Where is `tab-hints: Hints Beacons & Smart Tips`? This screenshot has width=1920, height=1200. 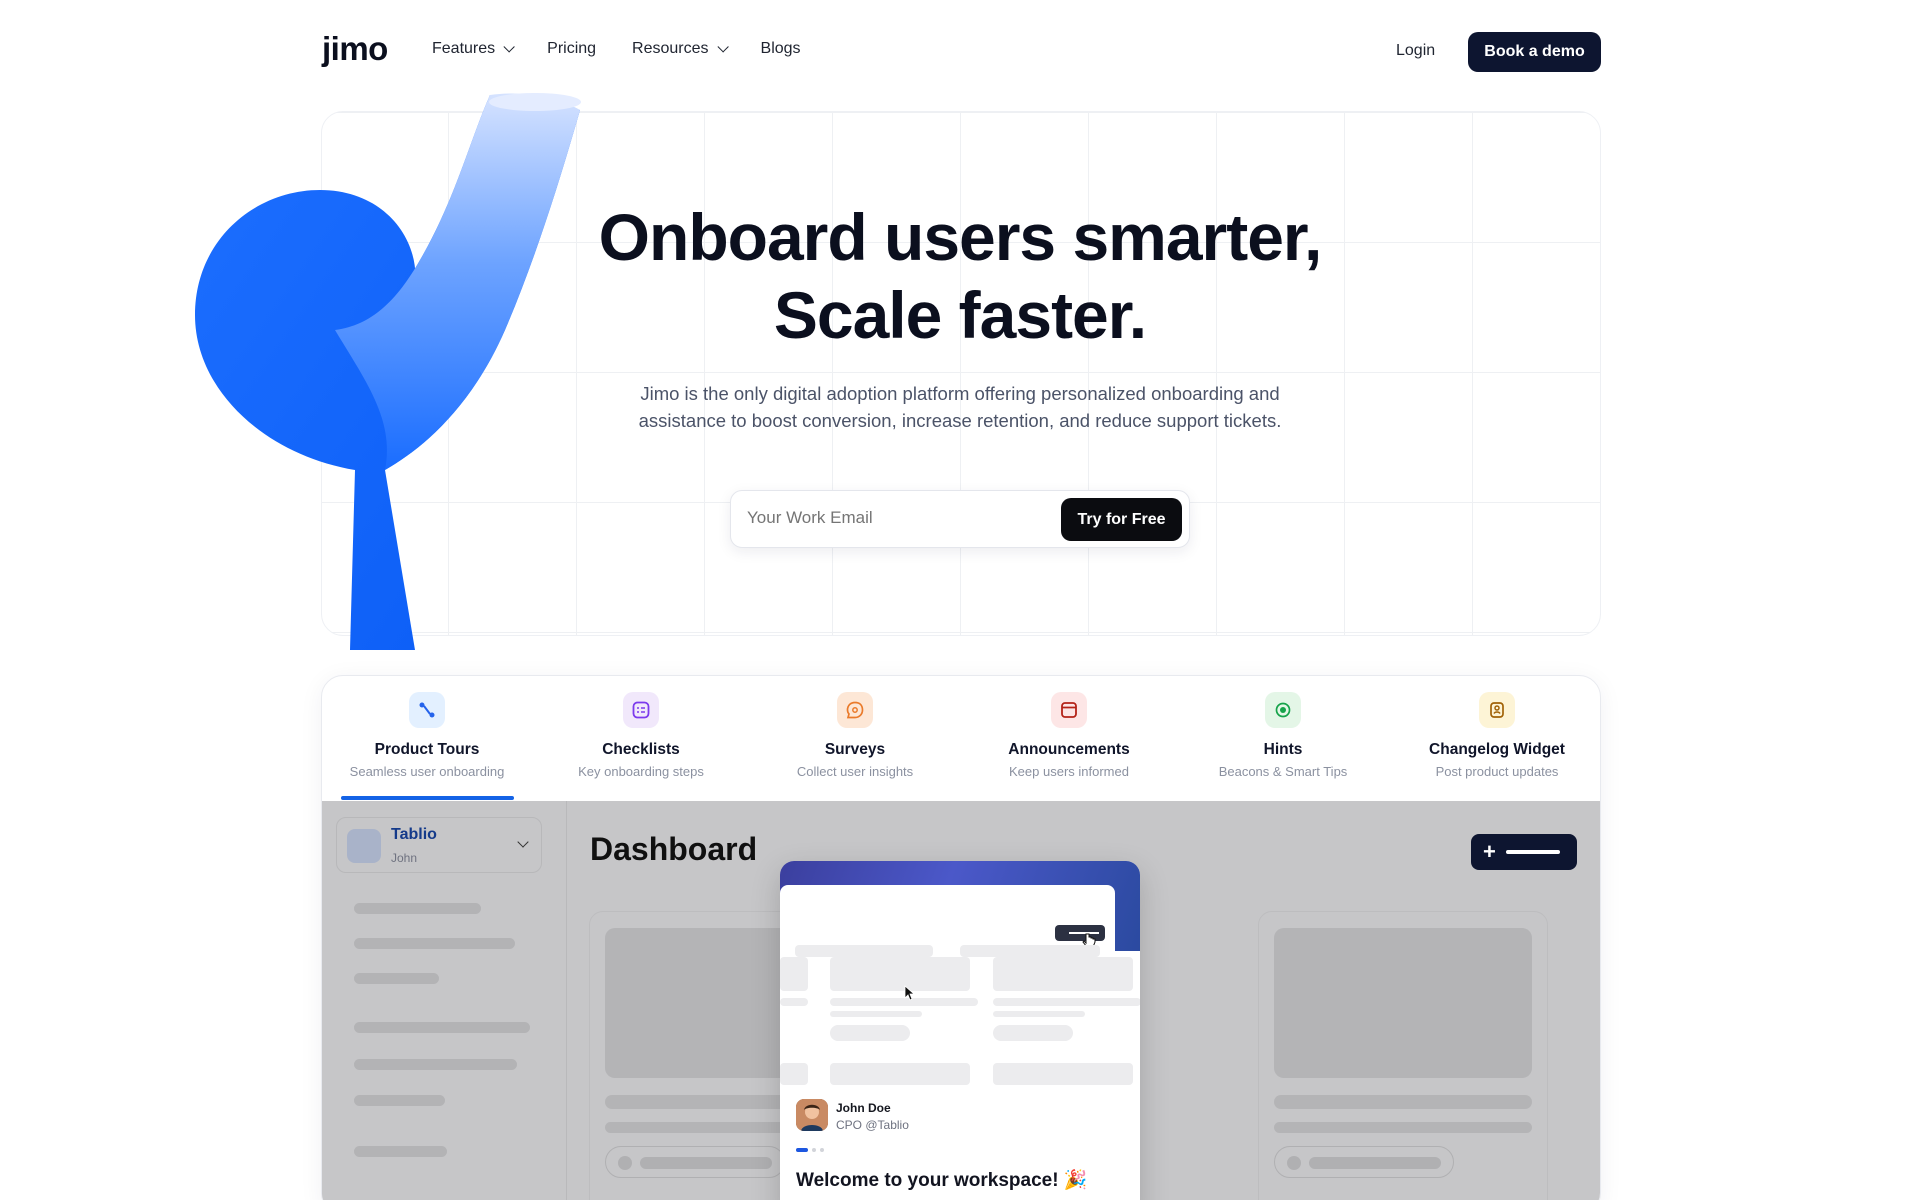 tab-hints: Hints Beacons & Smart Tips is located at coordinates (1283, 735).